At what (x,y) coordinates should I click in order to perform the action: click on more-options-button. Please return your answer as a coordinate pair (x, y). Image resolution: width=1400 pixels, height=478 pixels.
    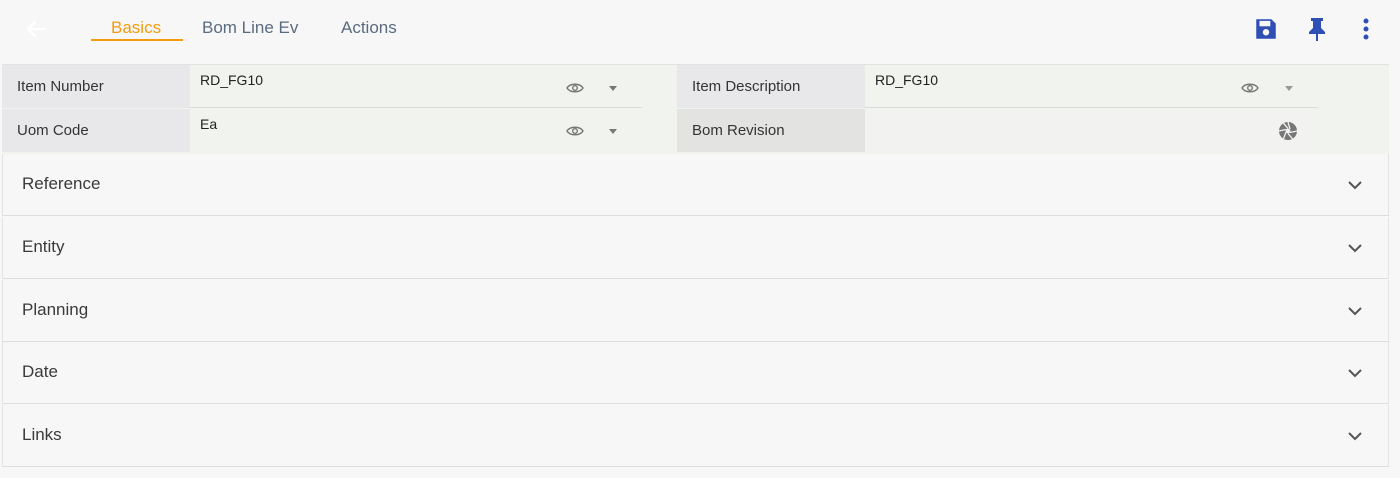
    Looking at the image, I should click on (1366, 29).